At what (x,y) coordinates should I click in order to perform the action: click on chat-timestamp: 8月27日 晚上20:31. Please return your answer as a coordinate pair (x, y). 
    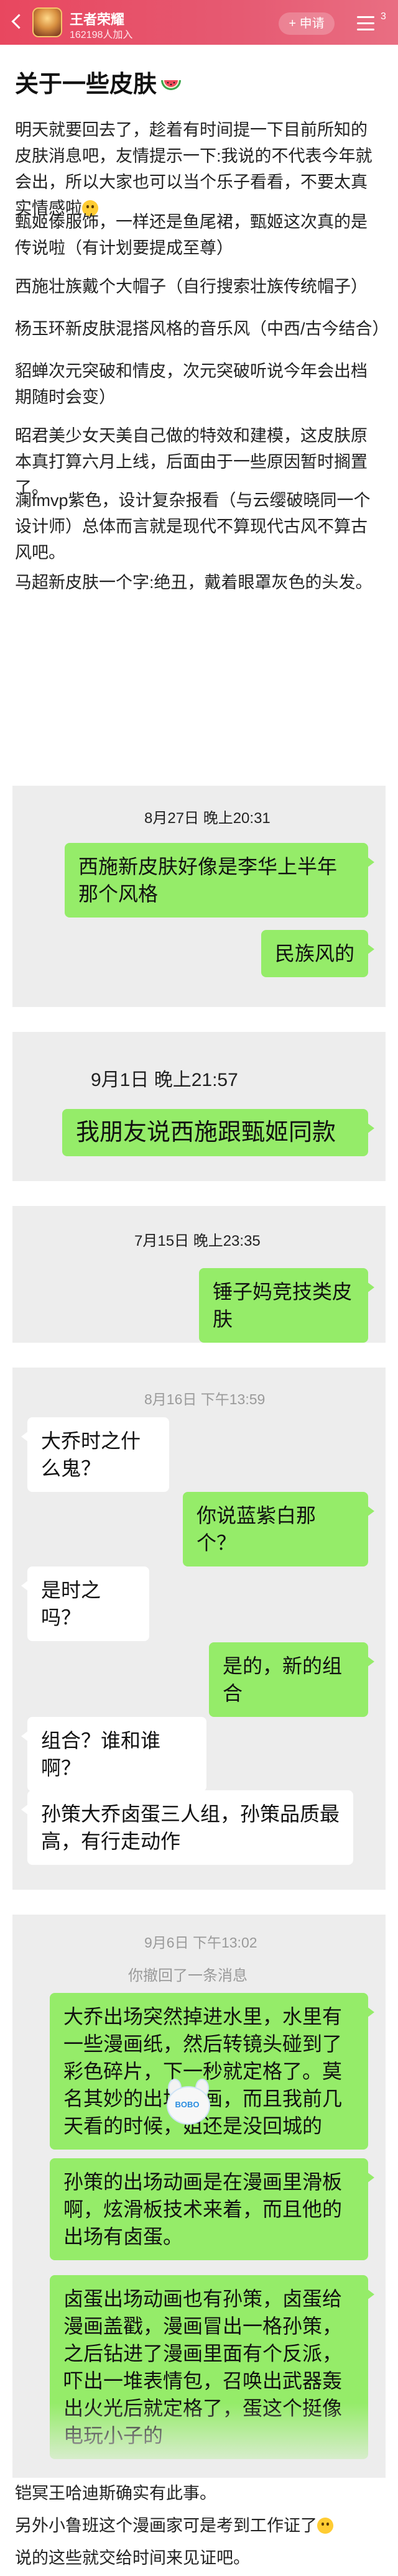
    Looking at the image, I should click on (207, 818).